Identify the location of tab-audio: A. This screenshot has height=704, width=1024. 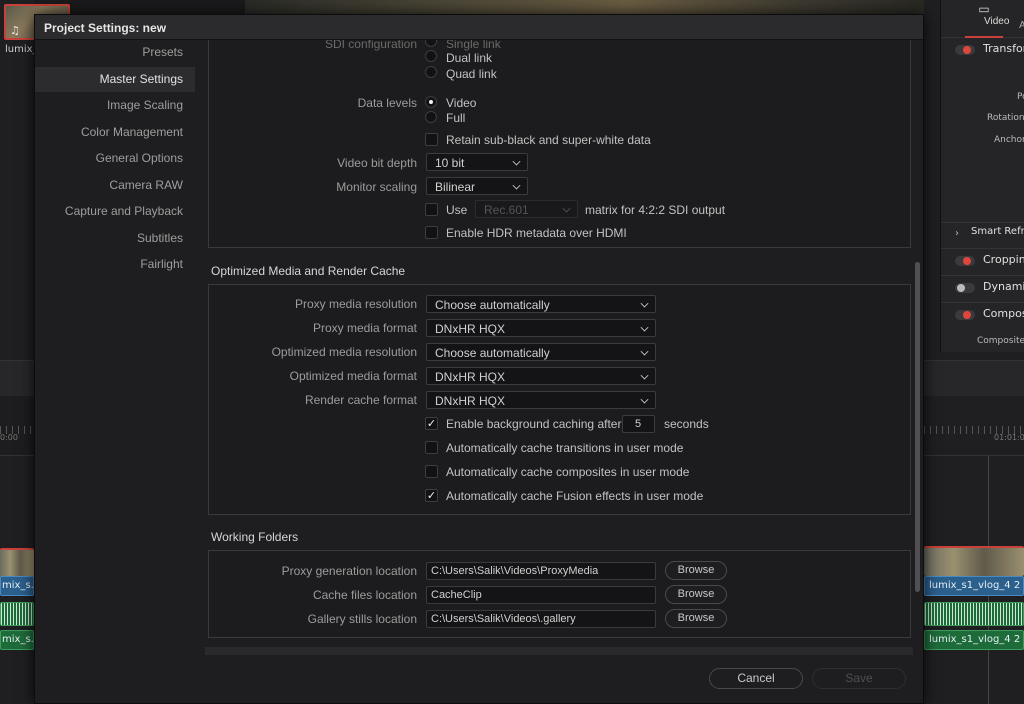
(1021, 25).